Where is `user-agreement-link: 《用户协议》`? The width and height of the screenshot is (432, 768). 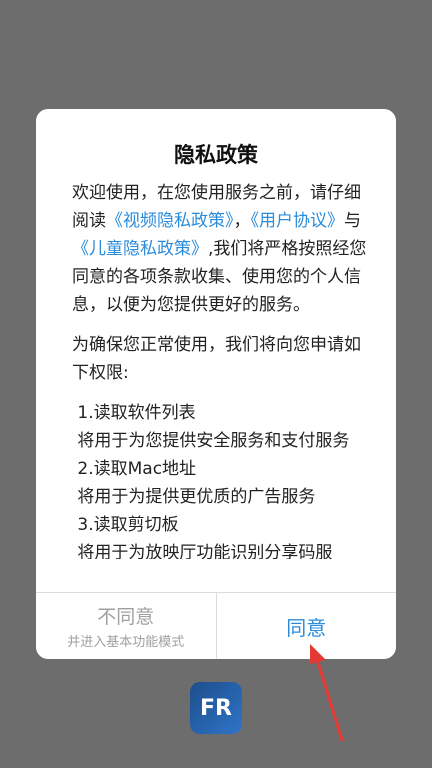 user-agreement-link: 《用户协议》 is located at coordinates (298, 221).